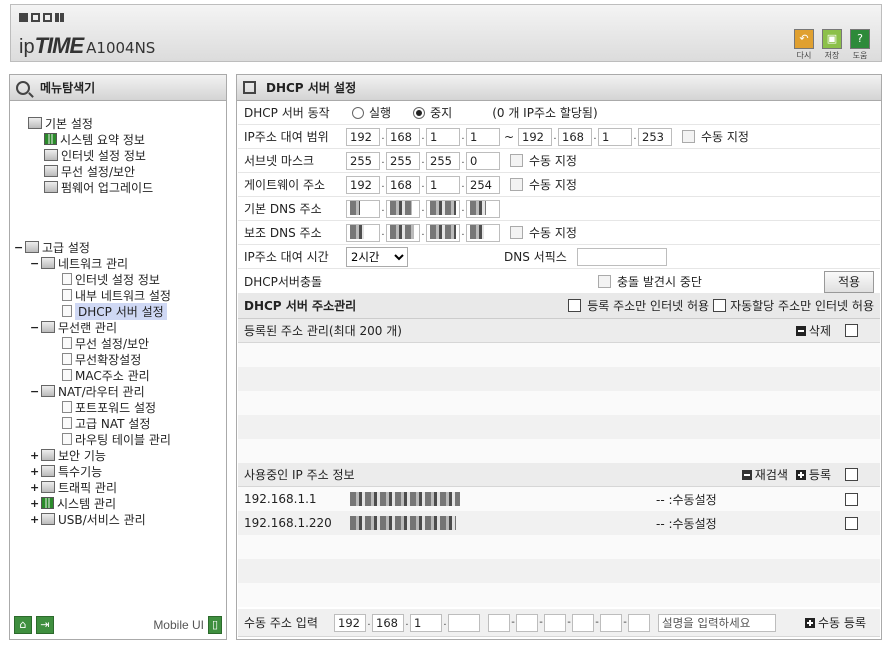 The width and height of the screenshot is (894, 648). Describe the element at coordinates (118, 625) in the screenshot. I see `sidebar-footer: ⌂ ⇥ Mobile UI ▯` at that location.